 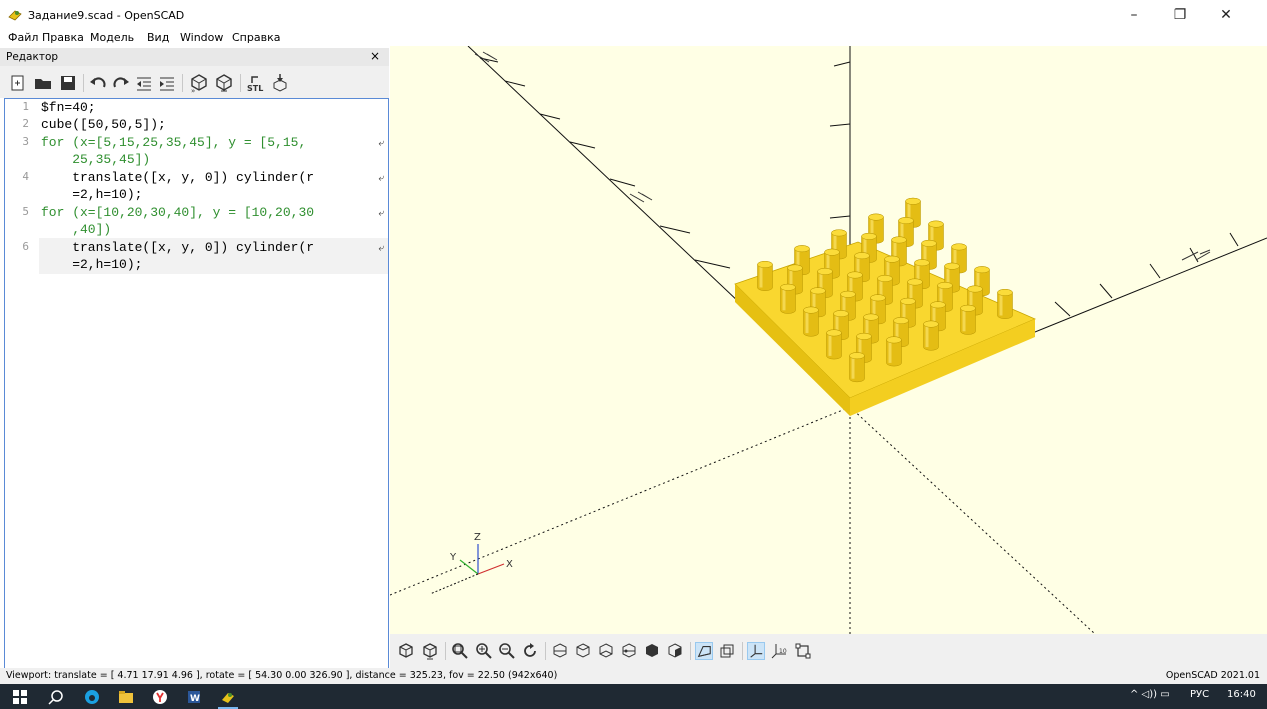 What do you see at coordinates (460, 651) in the screenshot?
I see `view-all-icon` at bounding box center [460, 651].